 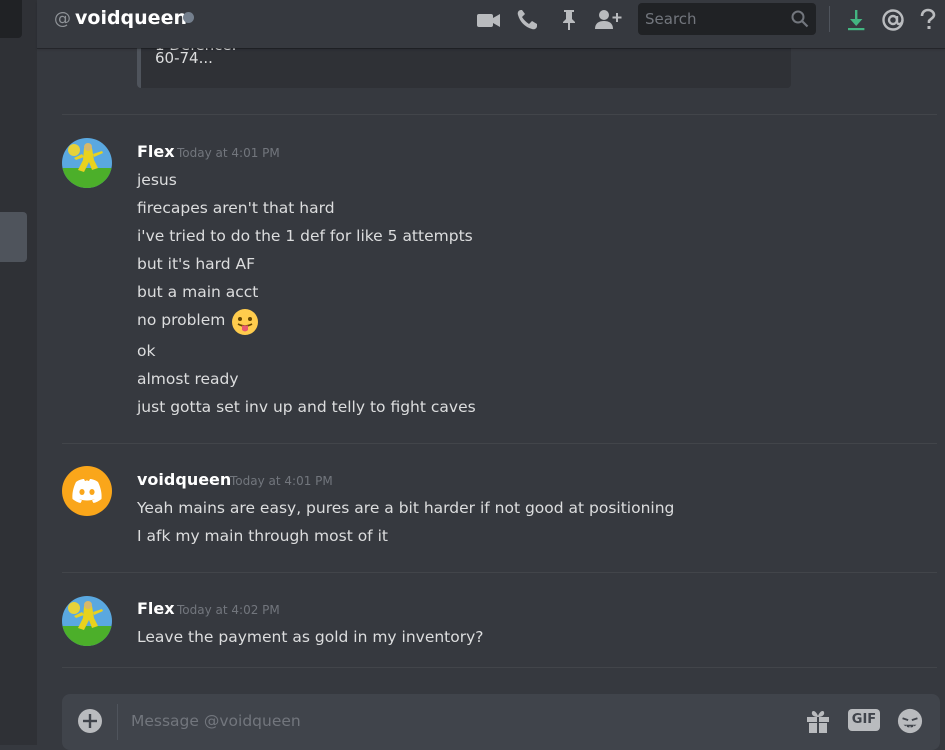 What do you see at coordinates (727, 19) in the screenshot?
I see `search-input: Search` at bounding box center [727, 19].